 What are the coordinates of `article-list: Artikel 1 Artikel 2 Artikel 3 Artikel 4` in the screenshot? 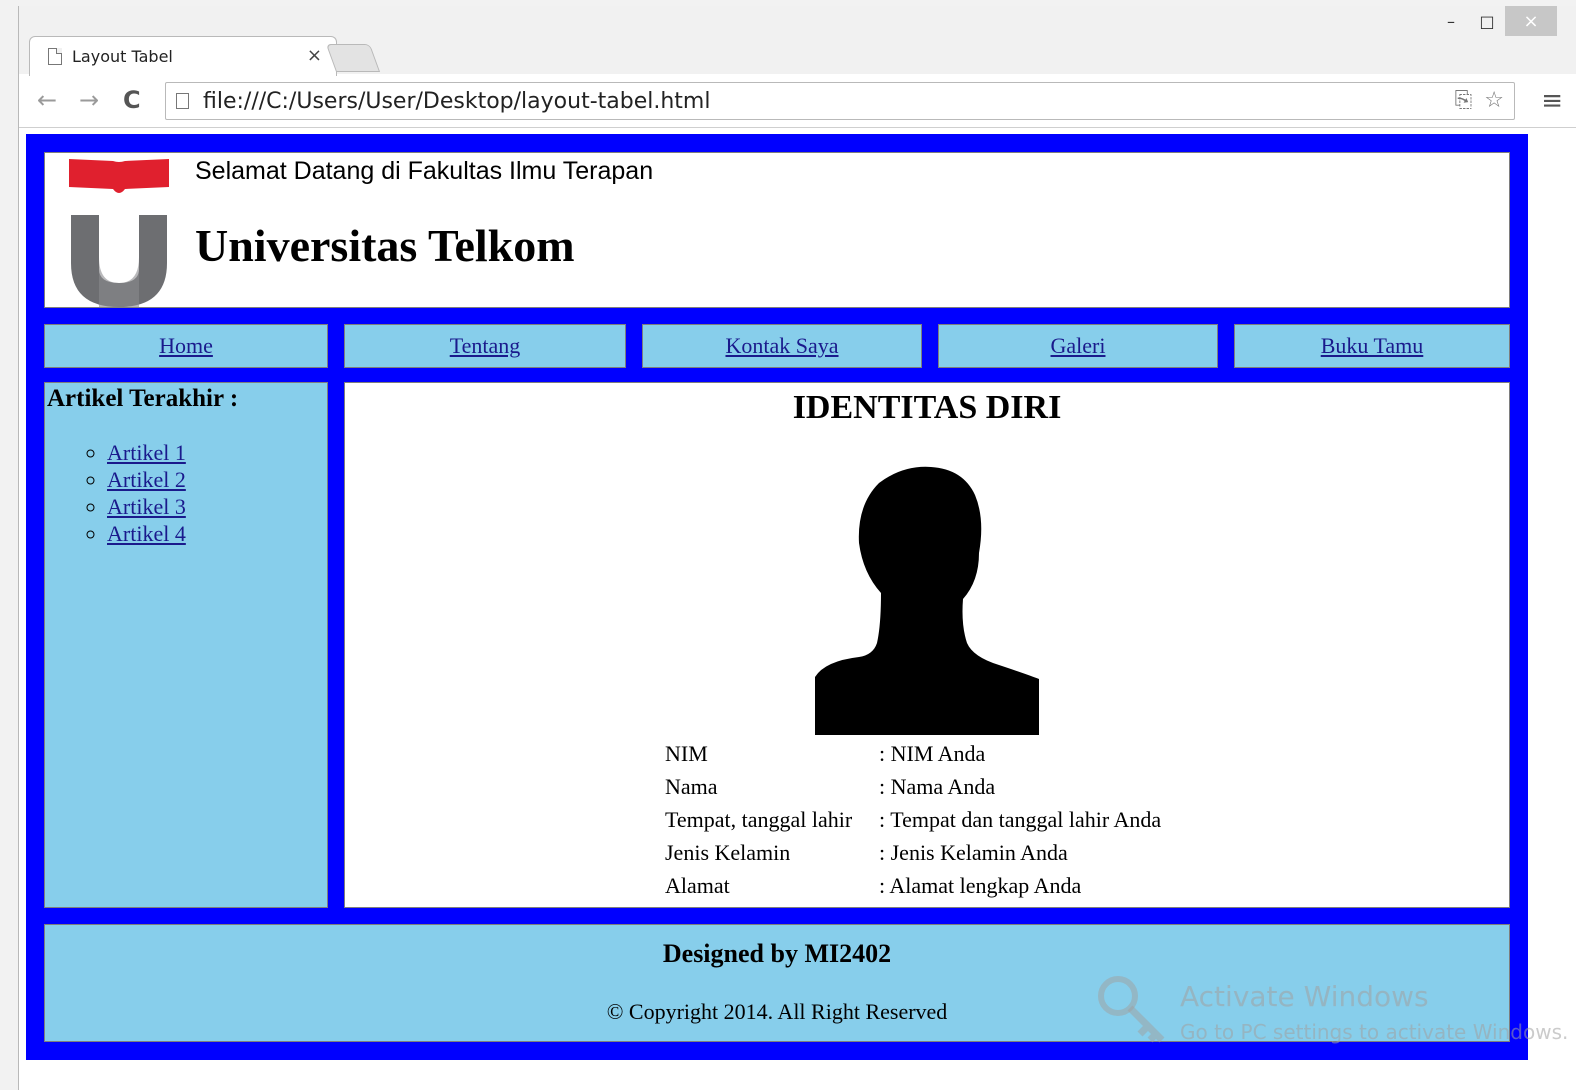 It's located at (186, 493).